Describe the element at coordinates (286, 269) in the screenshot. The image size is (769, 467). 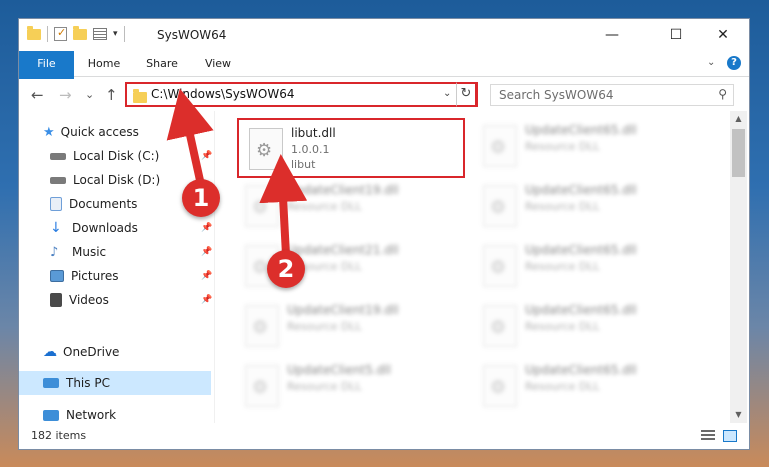
I see `annotation-badge-2: 2` at that location.